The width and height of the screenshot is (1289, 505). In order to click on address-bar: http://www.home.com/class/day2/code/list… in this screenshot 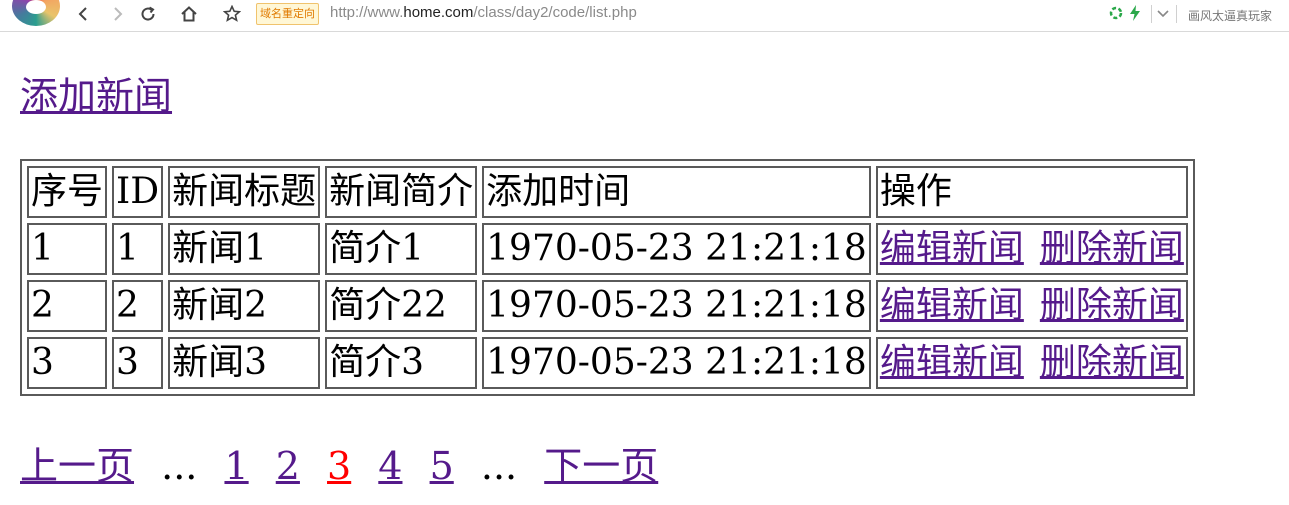, I will do `click(483, 12)`.